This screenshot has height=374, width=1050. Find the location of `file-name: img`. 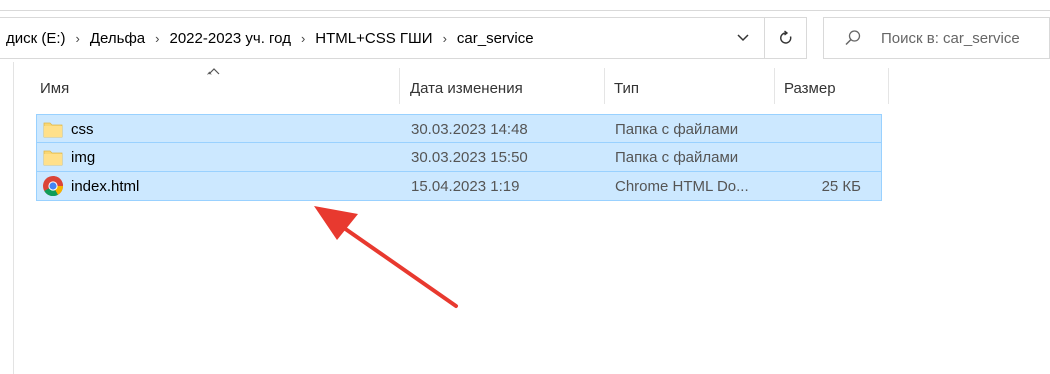

file-name: img is located at coordinates (83, 157).